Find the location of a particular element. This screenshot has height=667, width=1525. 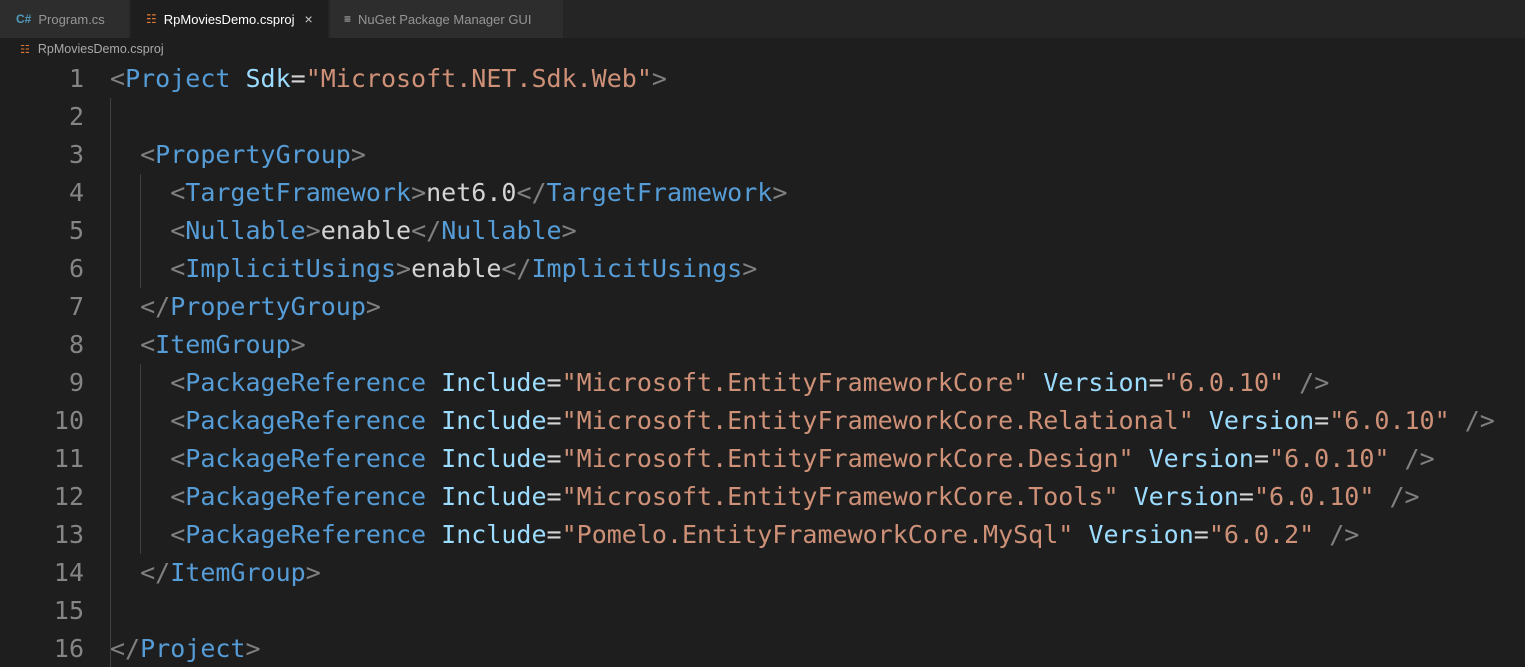

code-line: 15 is located at coordinates (762, 611).